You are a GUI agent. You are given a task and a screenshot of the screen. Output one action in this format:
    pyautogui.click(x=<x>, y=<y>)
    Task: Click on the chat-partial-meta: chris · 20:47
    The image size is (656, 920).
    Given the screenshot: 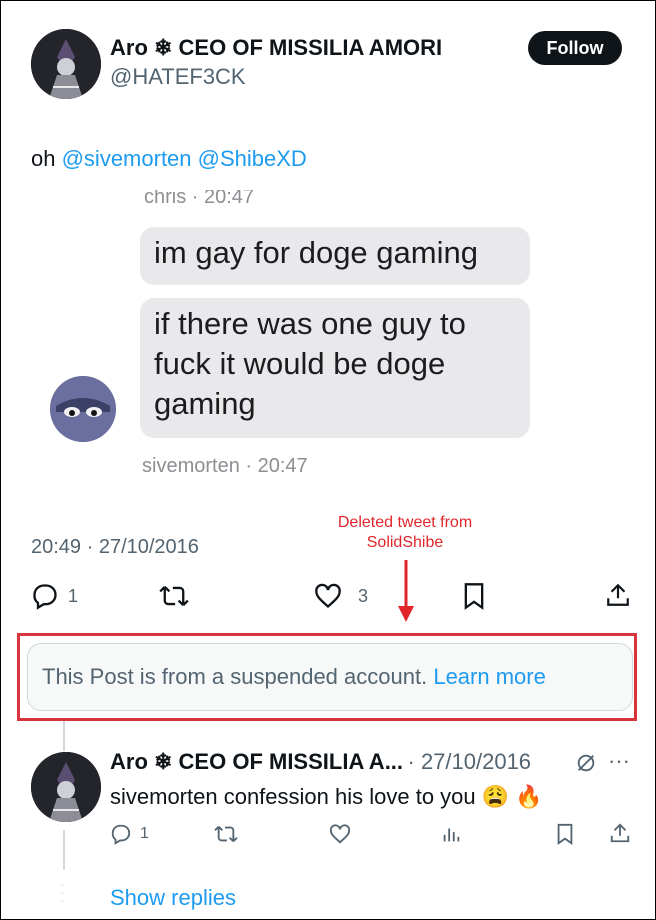 What is the action you would take?
    pyautogui.click(x=199, y=199)
    